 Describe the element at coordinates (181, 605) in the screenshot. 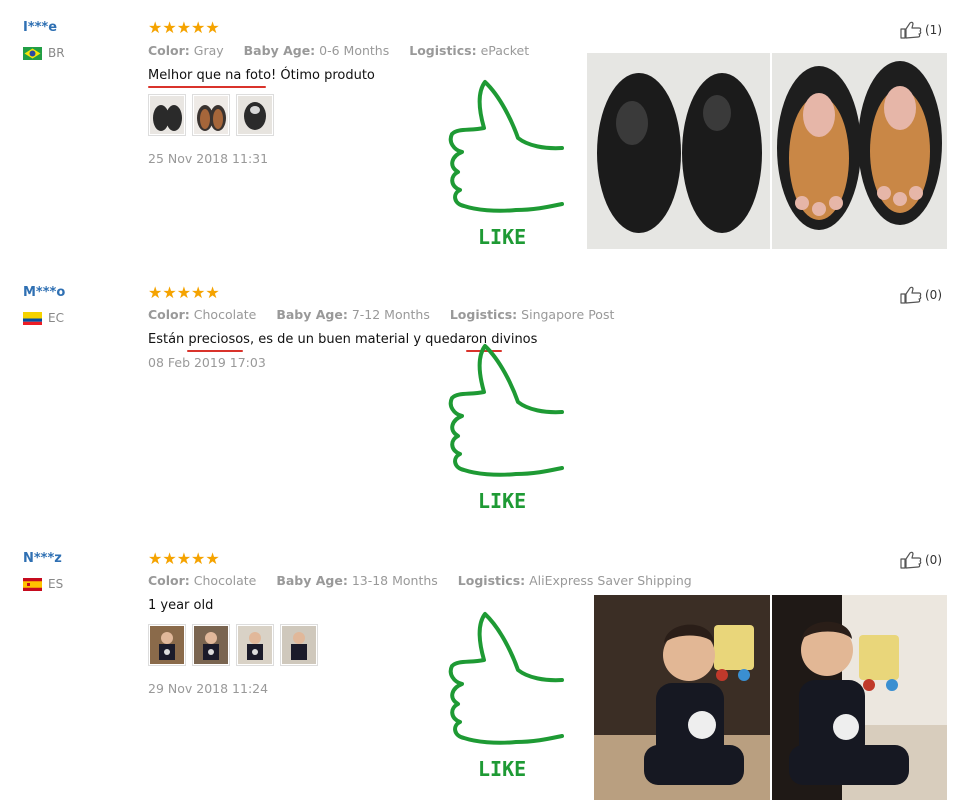

I see `review-text: 1 year old` at that location.